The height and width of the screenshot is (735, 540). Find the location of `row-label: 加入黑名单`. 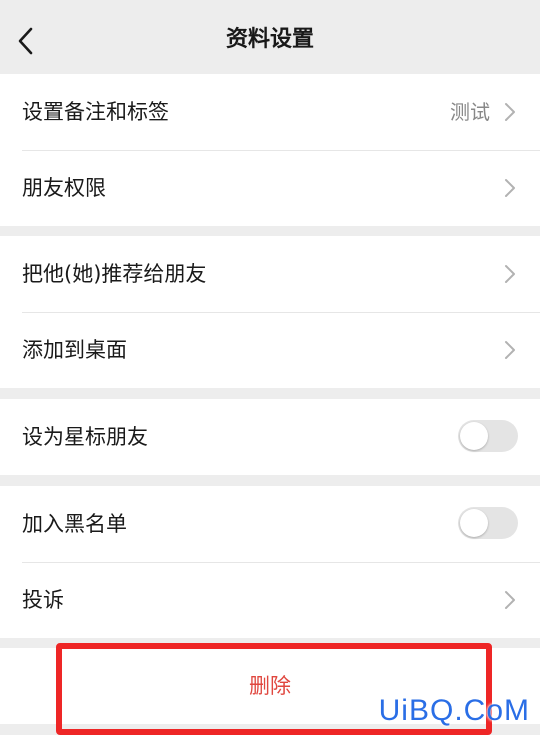

row-label: 加入黑名单 is located at coordinates (74, 524).